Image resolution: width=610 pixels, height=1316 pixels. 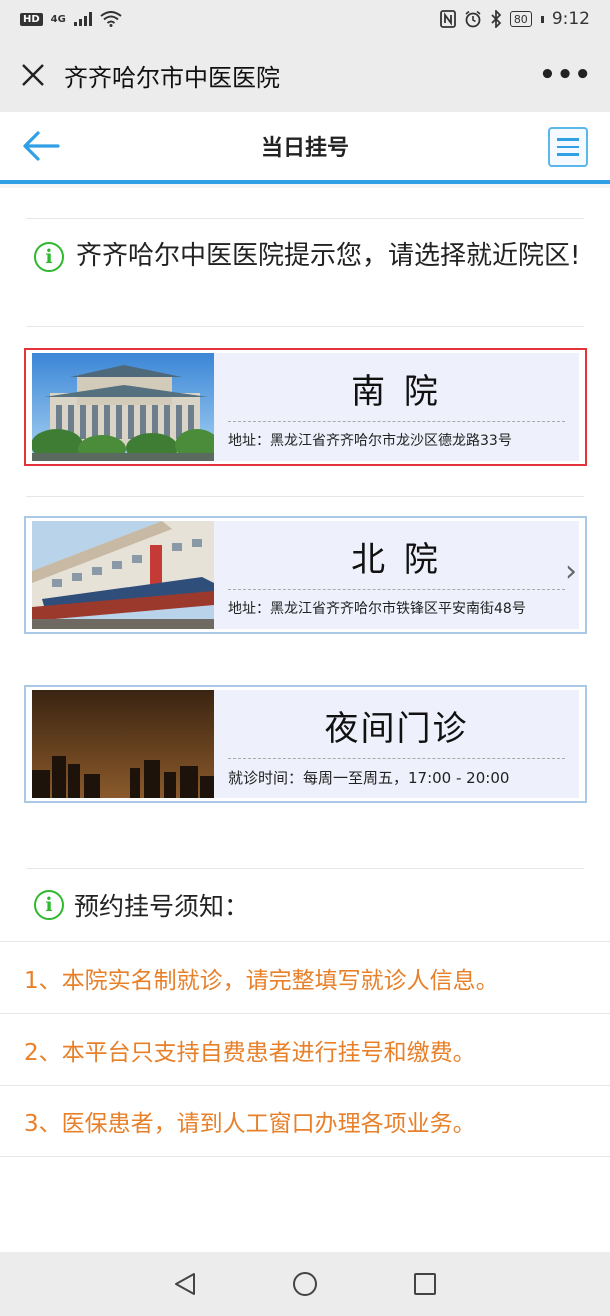 I want to click on campus-info: 南 院 地址：黑龙江省齐齐哈尔市龙沙区德龙路33号, so click(x=396, y=407).